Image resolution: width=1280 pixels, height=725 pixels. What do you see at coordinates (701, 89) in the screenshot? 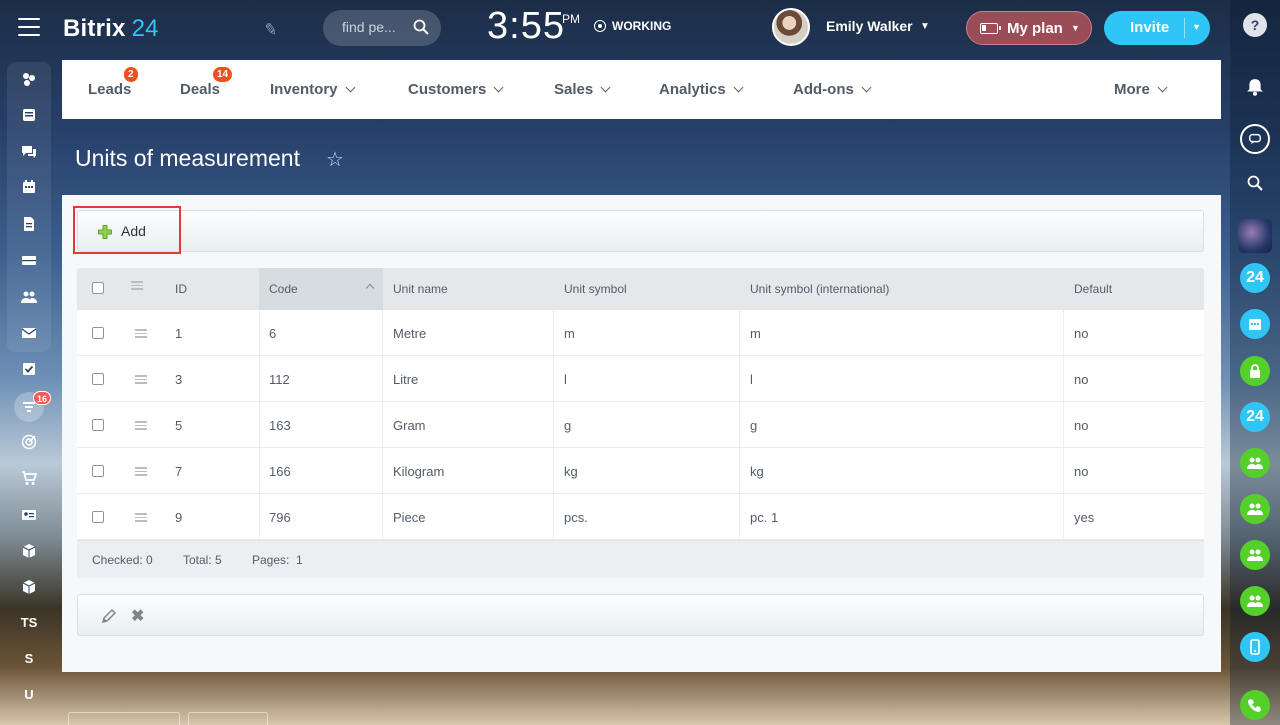
I see `tab-analytics: Analytics` at bounding box center [701, 89].